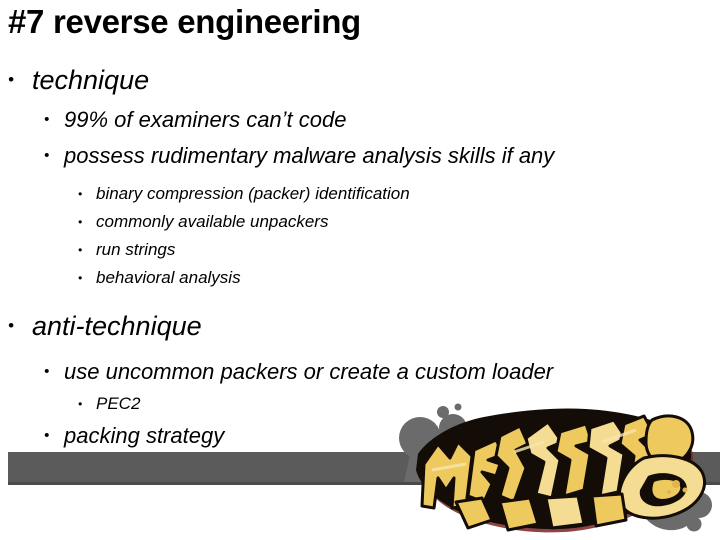 The image size is (720, 540). Describe the element at coordinates (144, 435) in the screenshot. I see `list-item-label: packing strategy` at that location.